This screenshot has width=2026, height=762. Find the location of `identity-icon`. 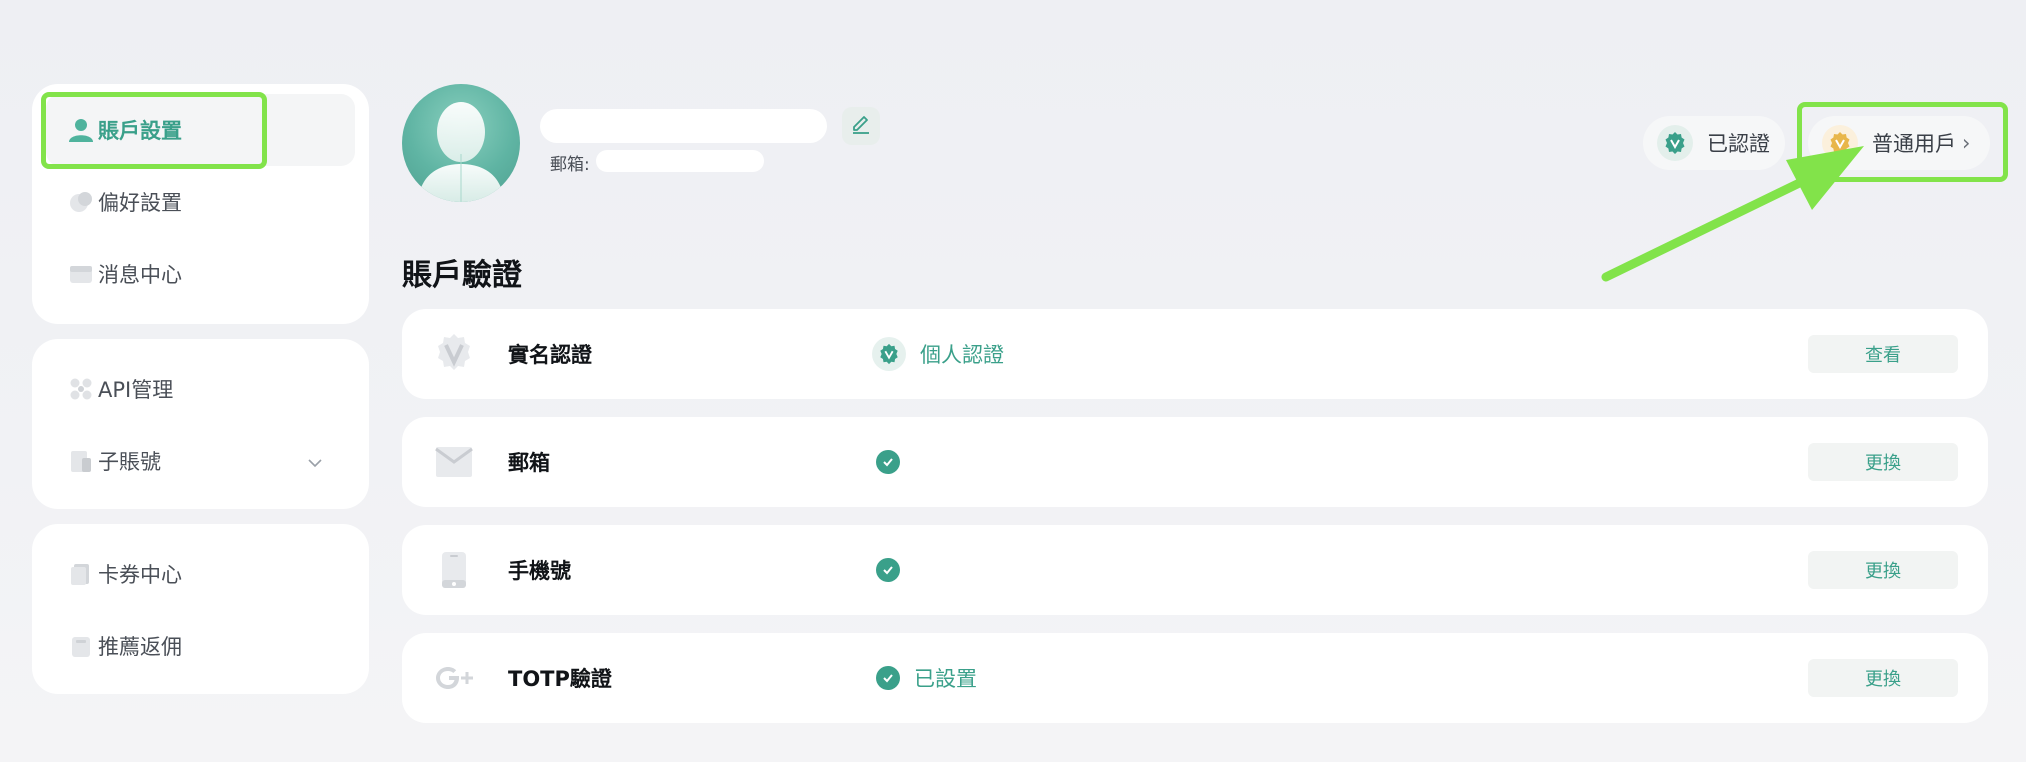

identity-icon is located at coordinates (454, 354).